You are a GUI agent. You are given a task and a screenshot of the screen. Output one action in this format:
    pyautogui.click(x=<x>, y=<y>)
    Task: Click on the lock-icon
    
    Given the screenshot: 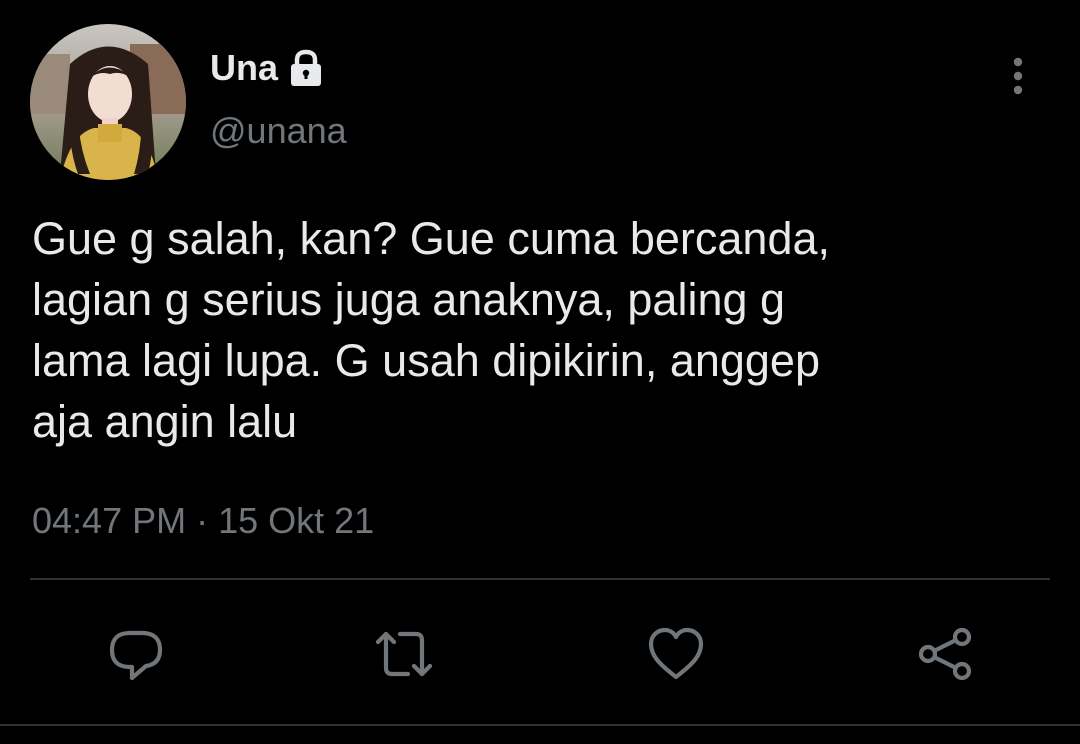 What is the action you would take?
    pyautogui.click(x=306, y=68)
    